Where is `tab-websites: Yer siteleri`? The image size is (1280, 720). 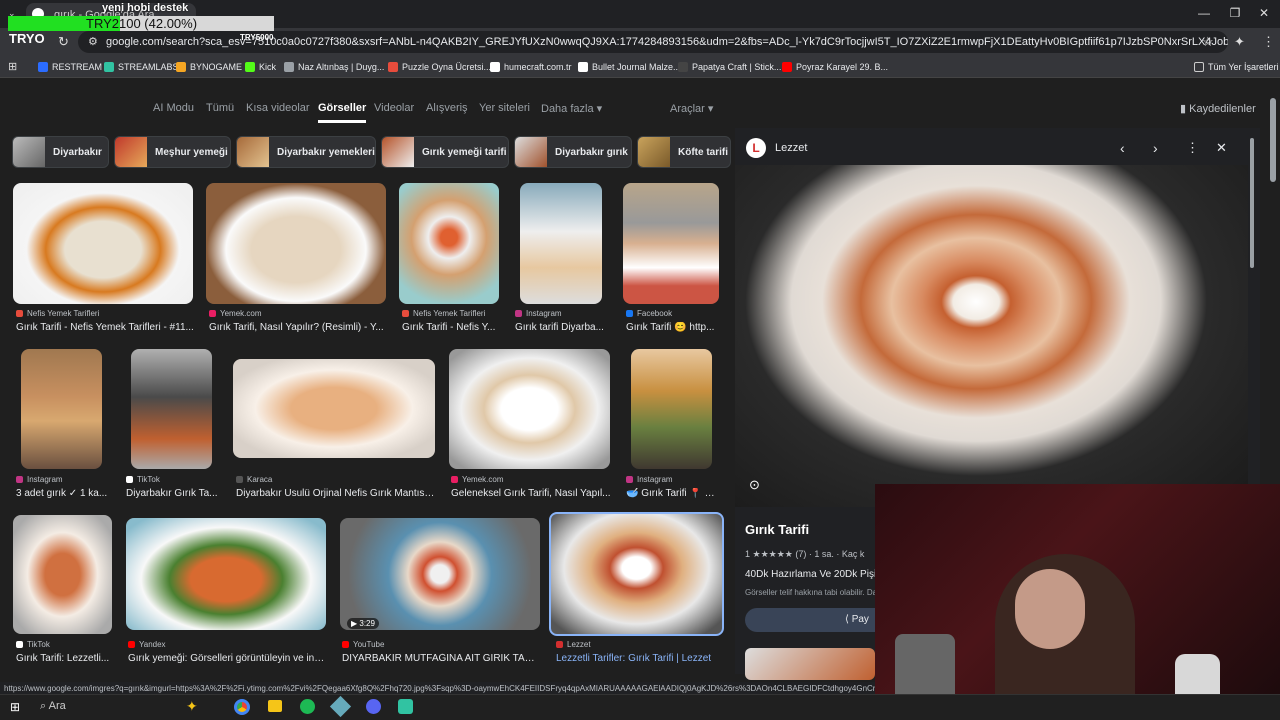
tab-websites: Yer siteleri is located at coordinates (504, 108).